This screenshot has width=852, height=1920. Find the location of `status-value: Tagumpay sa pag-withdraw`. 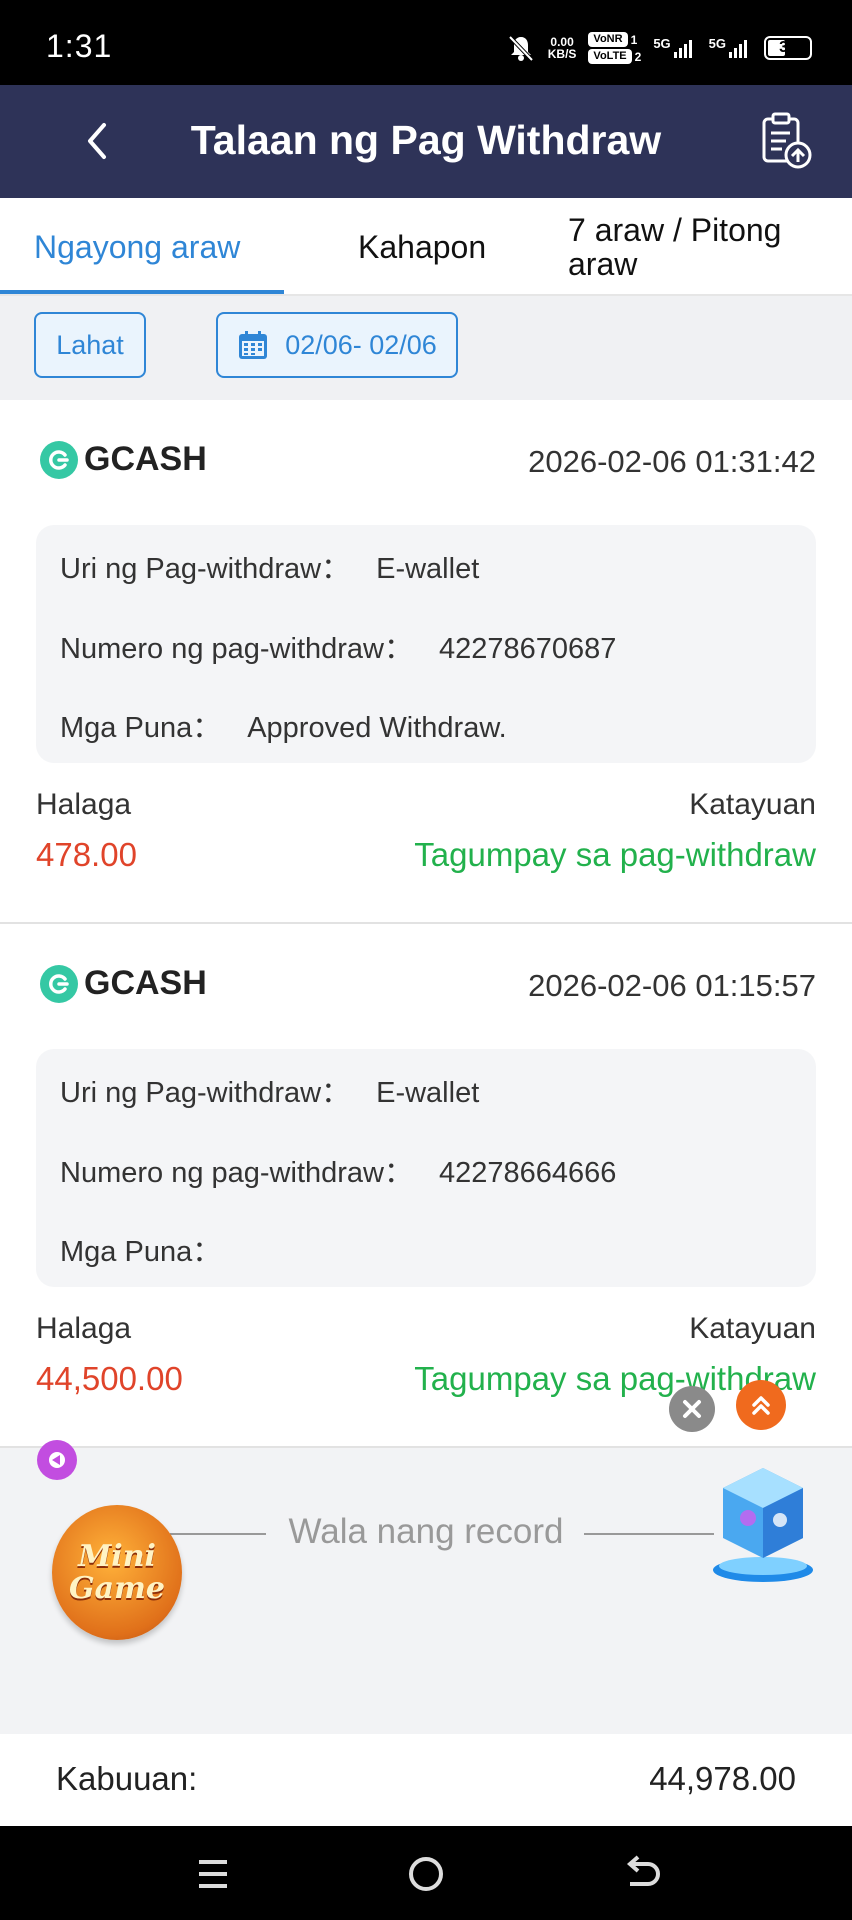

status-value: Tagumpay sa pag-withdraw is located at coordinates (615, 854).